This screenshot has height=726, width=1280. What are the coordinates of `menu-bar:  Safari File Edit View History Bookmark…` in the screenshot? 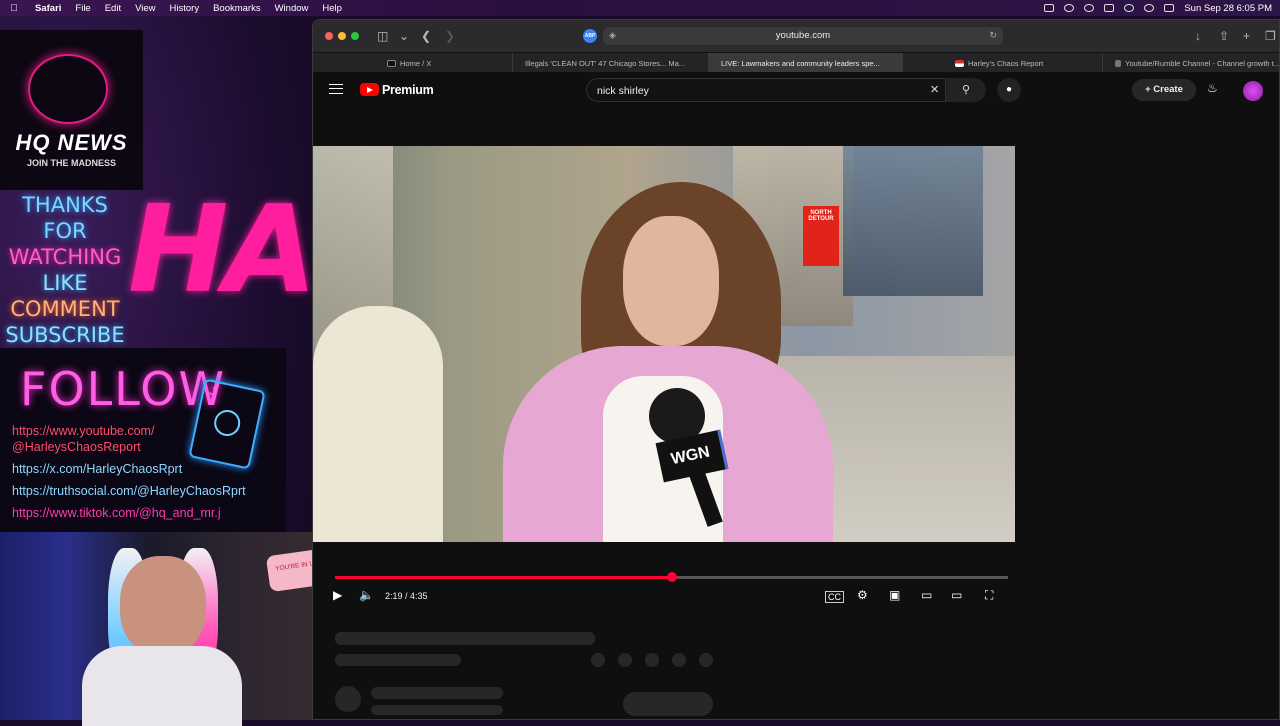 It's located at (640, 8).